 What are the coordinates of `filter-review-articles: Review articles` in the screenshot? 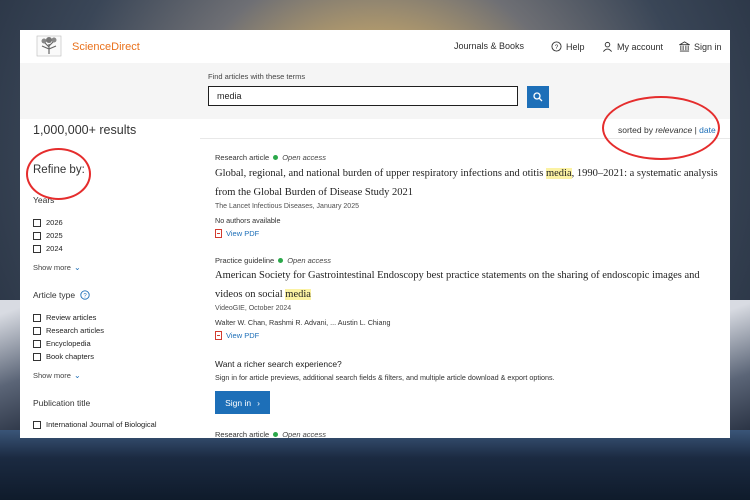 It's located at (64, 317).